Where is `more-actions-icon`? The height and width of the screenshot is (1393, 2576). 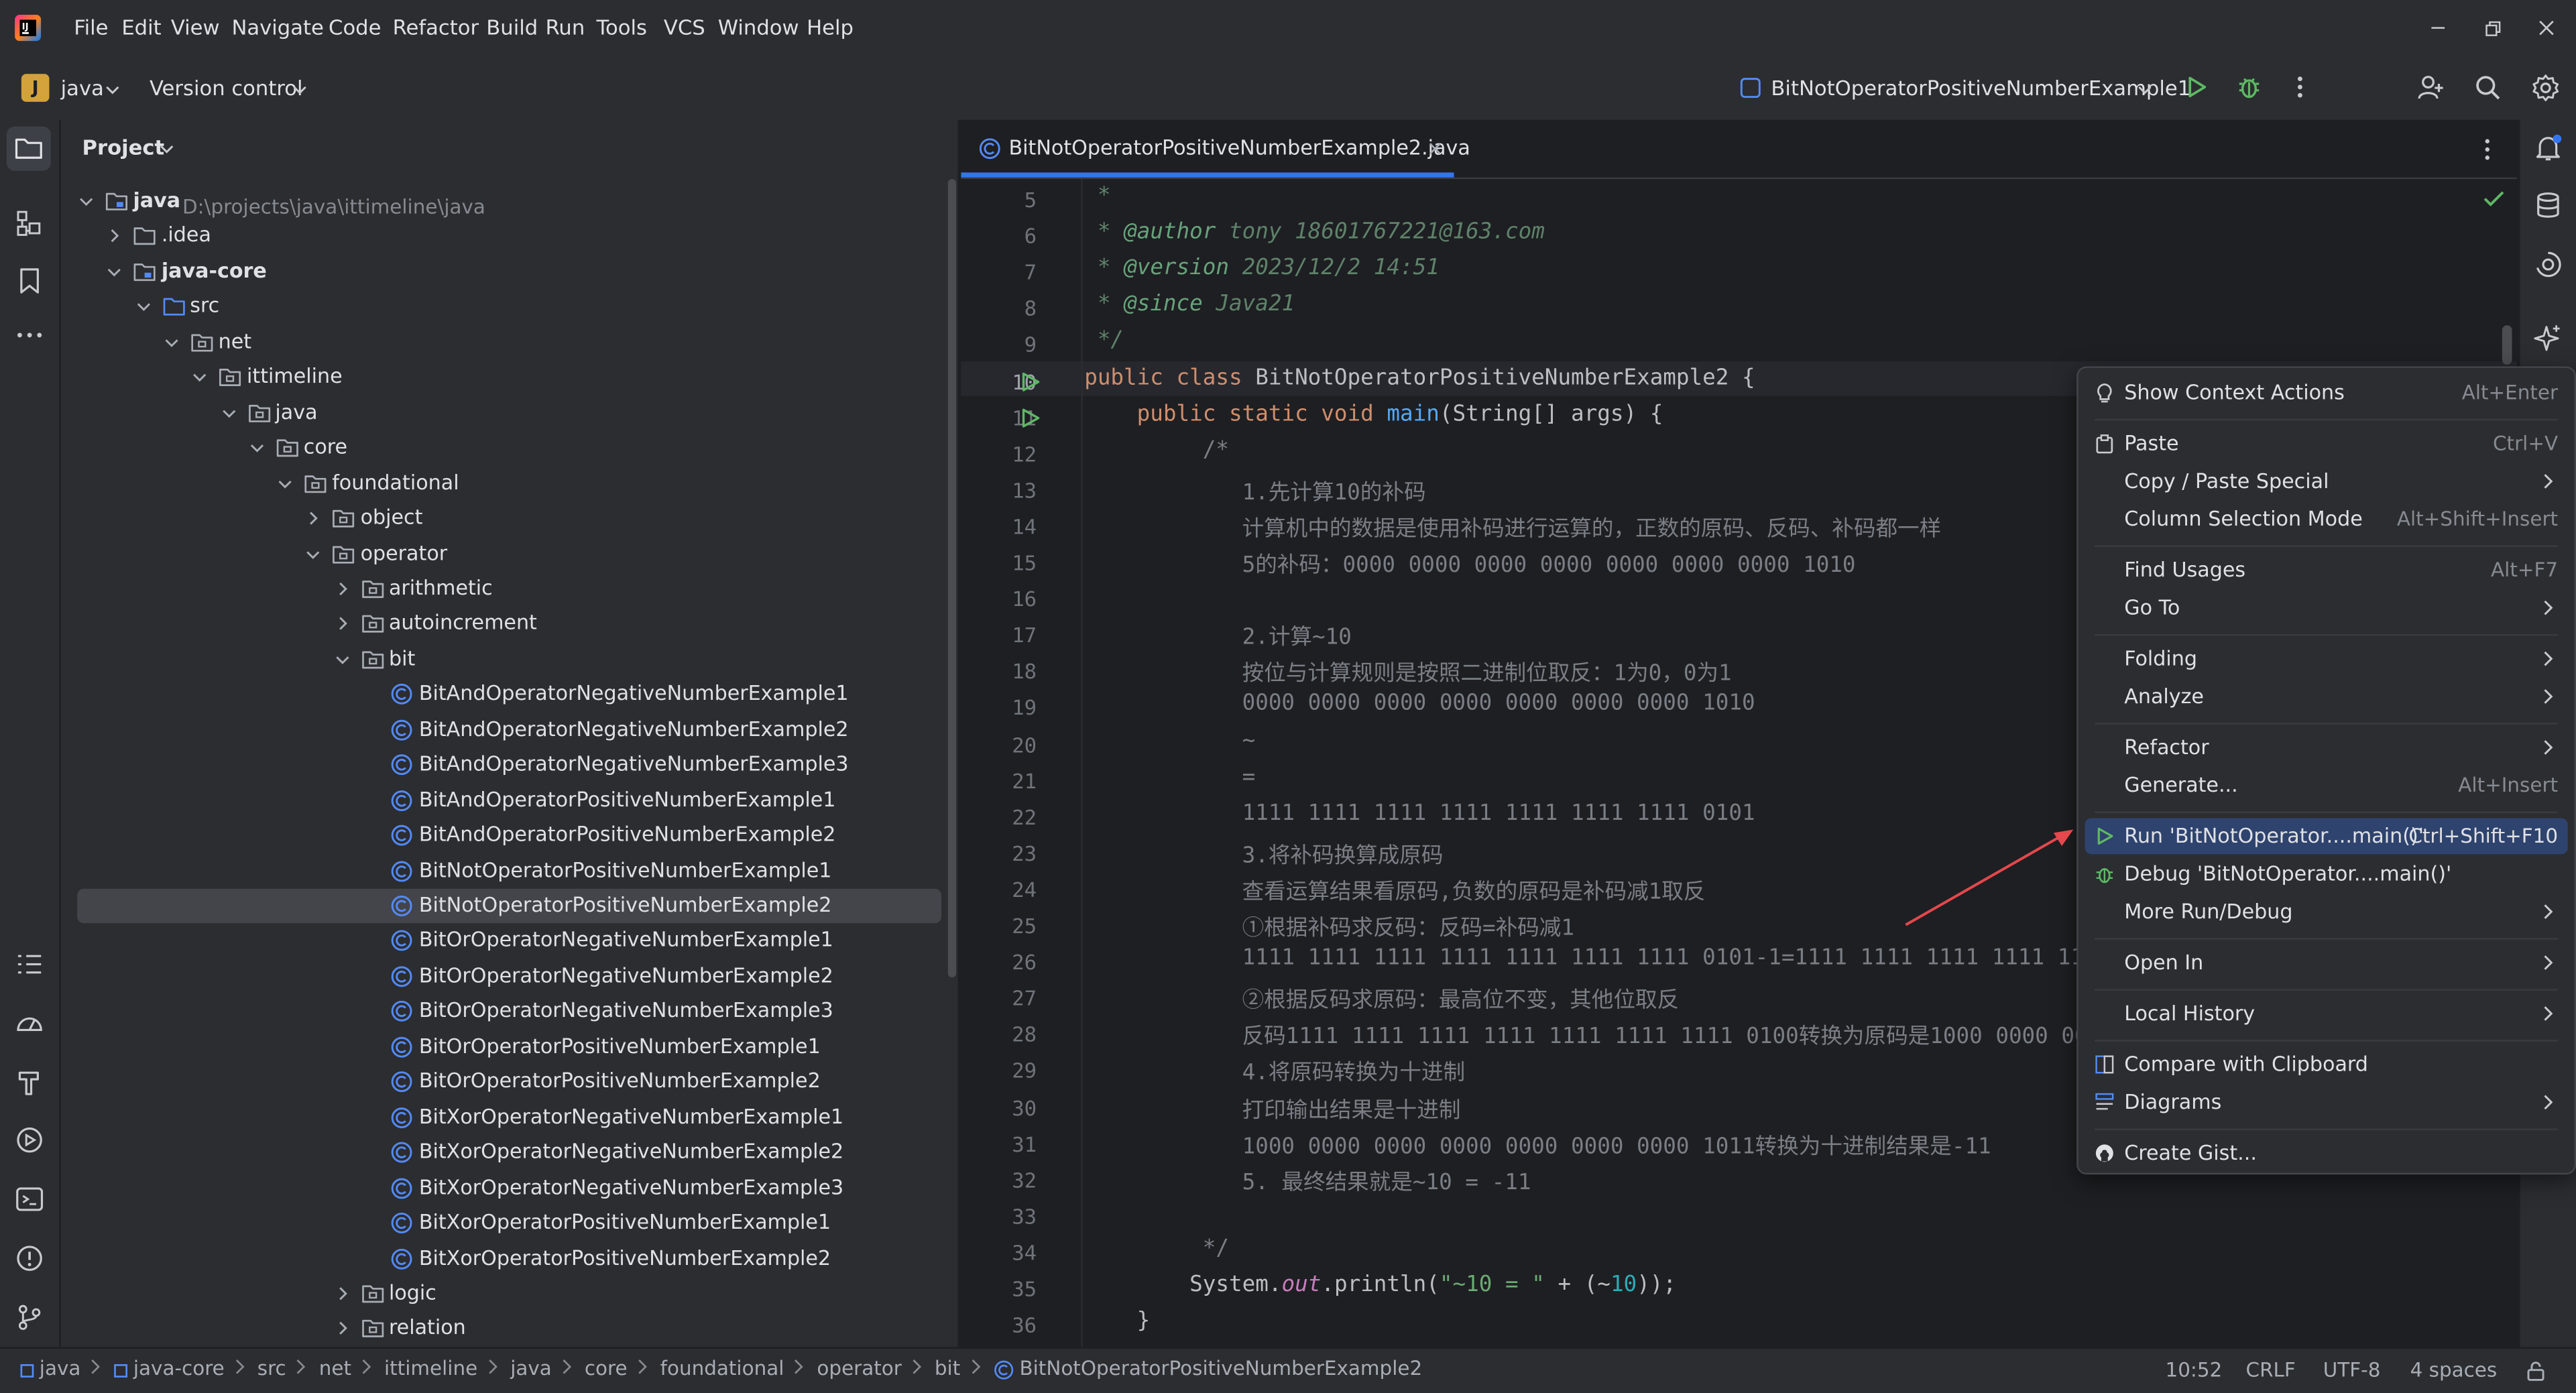
more-actions-icon is located at coordinates (2299, 87).